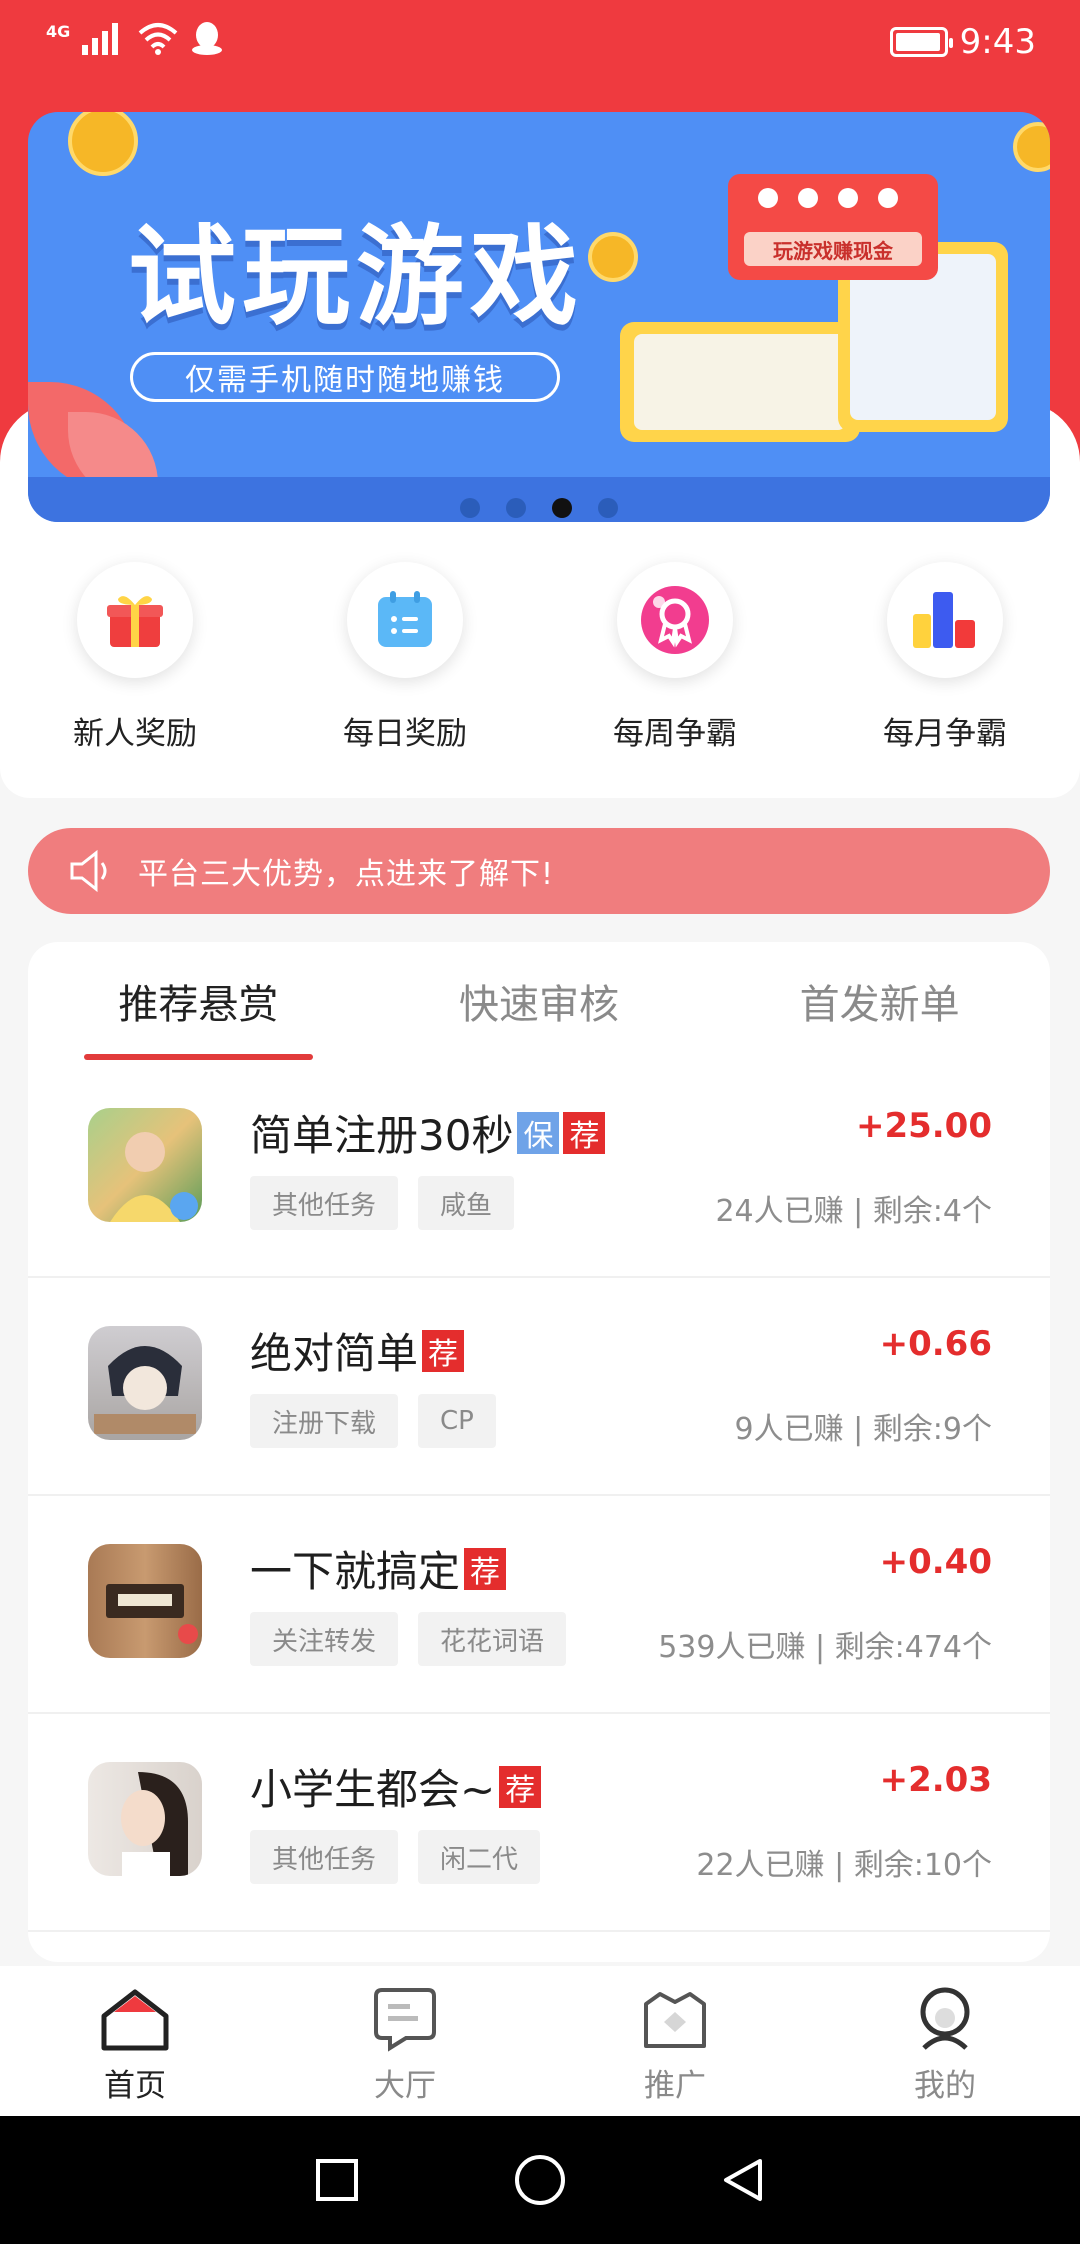  I want to click on task-tags: 注册下载 CP, so click(373, 1421).